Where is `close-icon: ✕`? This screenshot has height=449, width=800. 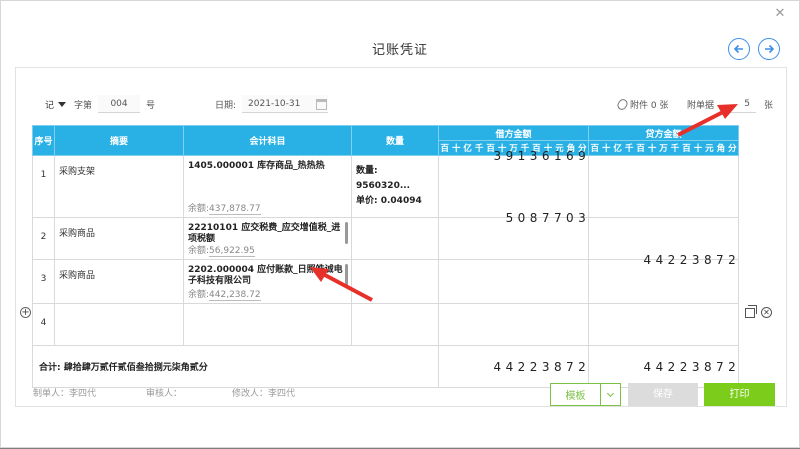 close-icon: ✕ is located at coordinates (780, 14).